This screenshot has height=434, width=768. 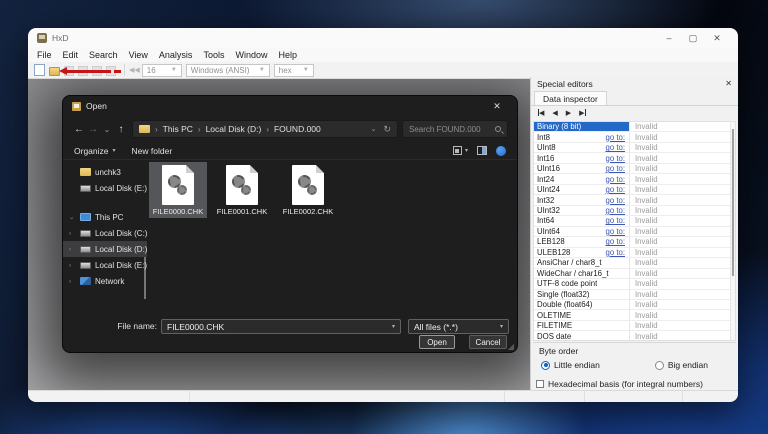 What do you see at coordinates (71, 55) in the screenshot?
I see `menu-edit: Edit` at bounding box center [71, 55].